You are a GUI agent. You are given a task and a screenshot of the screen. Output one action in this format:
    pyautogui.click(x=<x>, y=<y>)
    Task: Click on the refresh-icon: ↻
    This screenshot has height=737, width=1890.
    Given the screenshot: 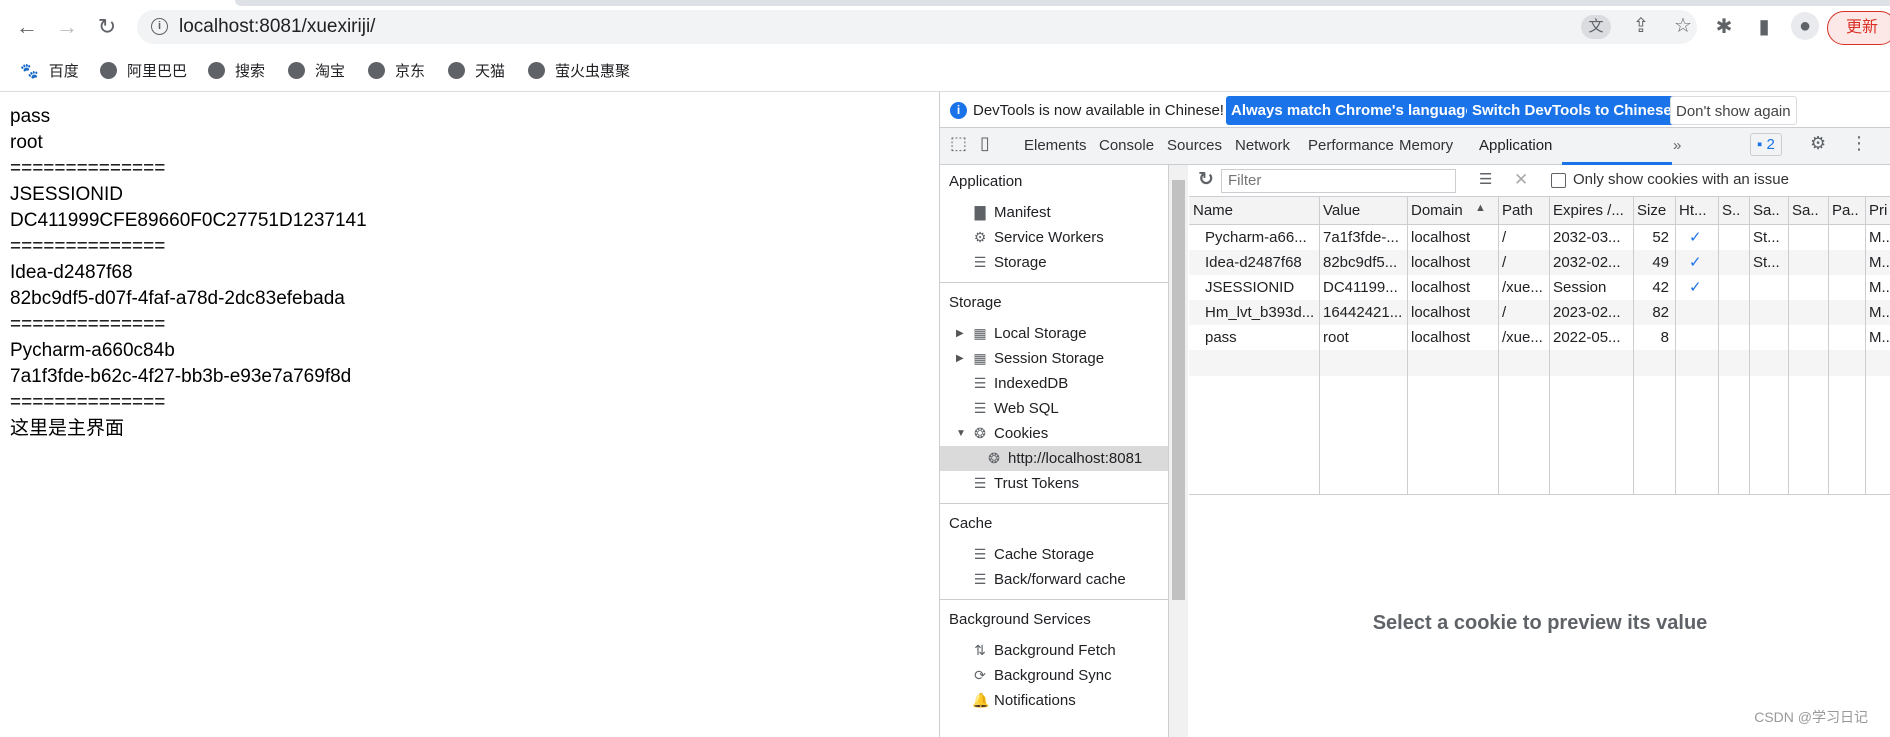 What is the action you would take?
    pyautogui.click(x=1206, y=179)
    